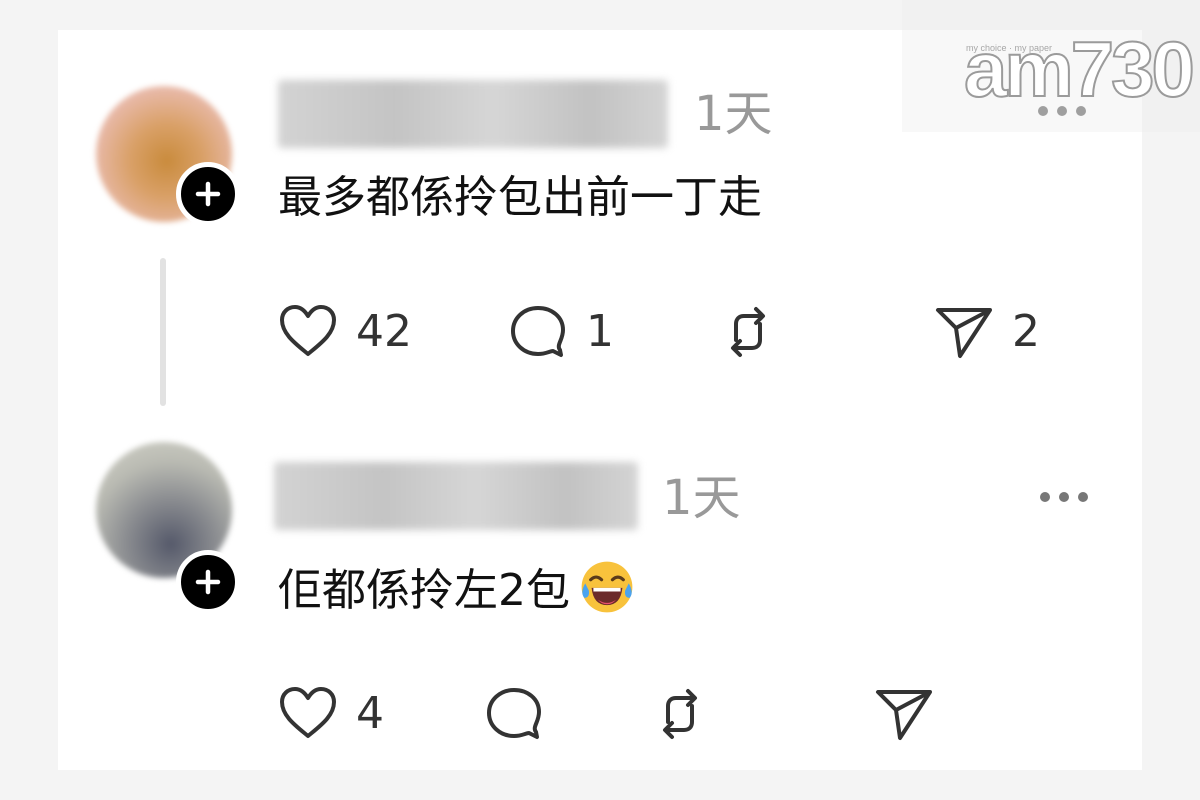 The image size is (1200, 800). I want to click on like-button: 42, so click(344, 332).